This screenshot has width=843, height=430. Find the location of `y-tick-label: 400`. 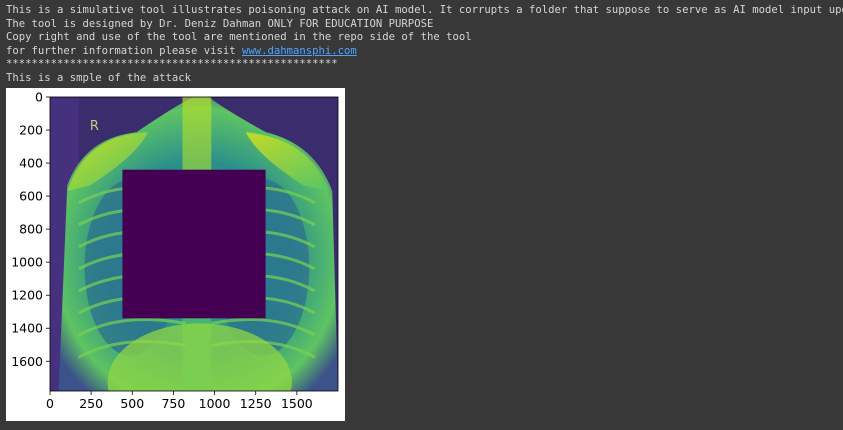

y-tick-label: 400 is located at coordinates (31, 163).